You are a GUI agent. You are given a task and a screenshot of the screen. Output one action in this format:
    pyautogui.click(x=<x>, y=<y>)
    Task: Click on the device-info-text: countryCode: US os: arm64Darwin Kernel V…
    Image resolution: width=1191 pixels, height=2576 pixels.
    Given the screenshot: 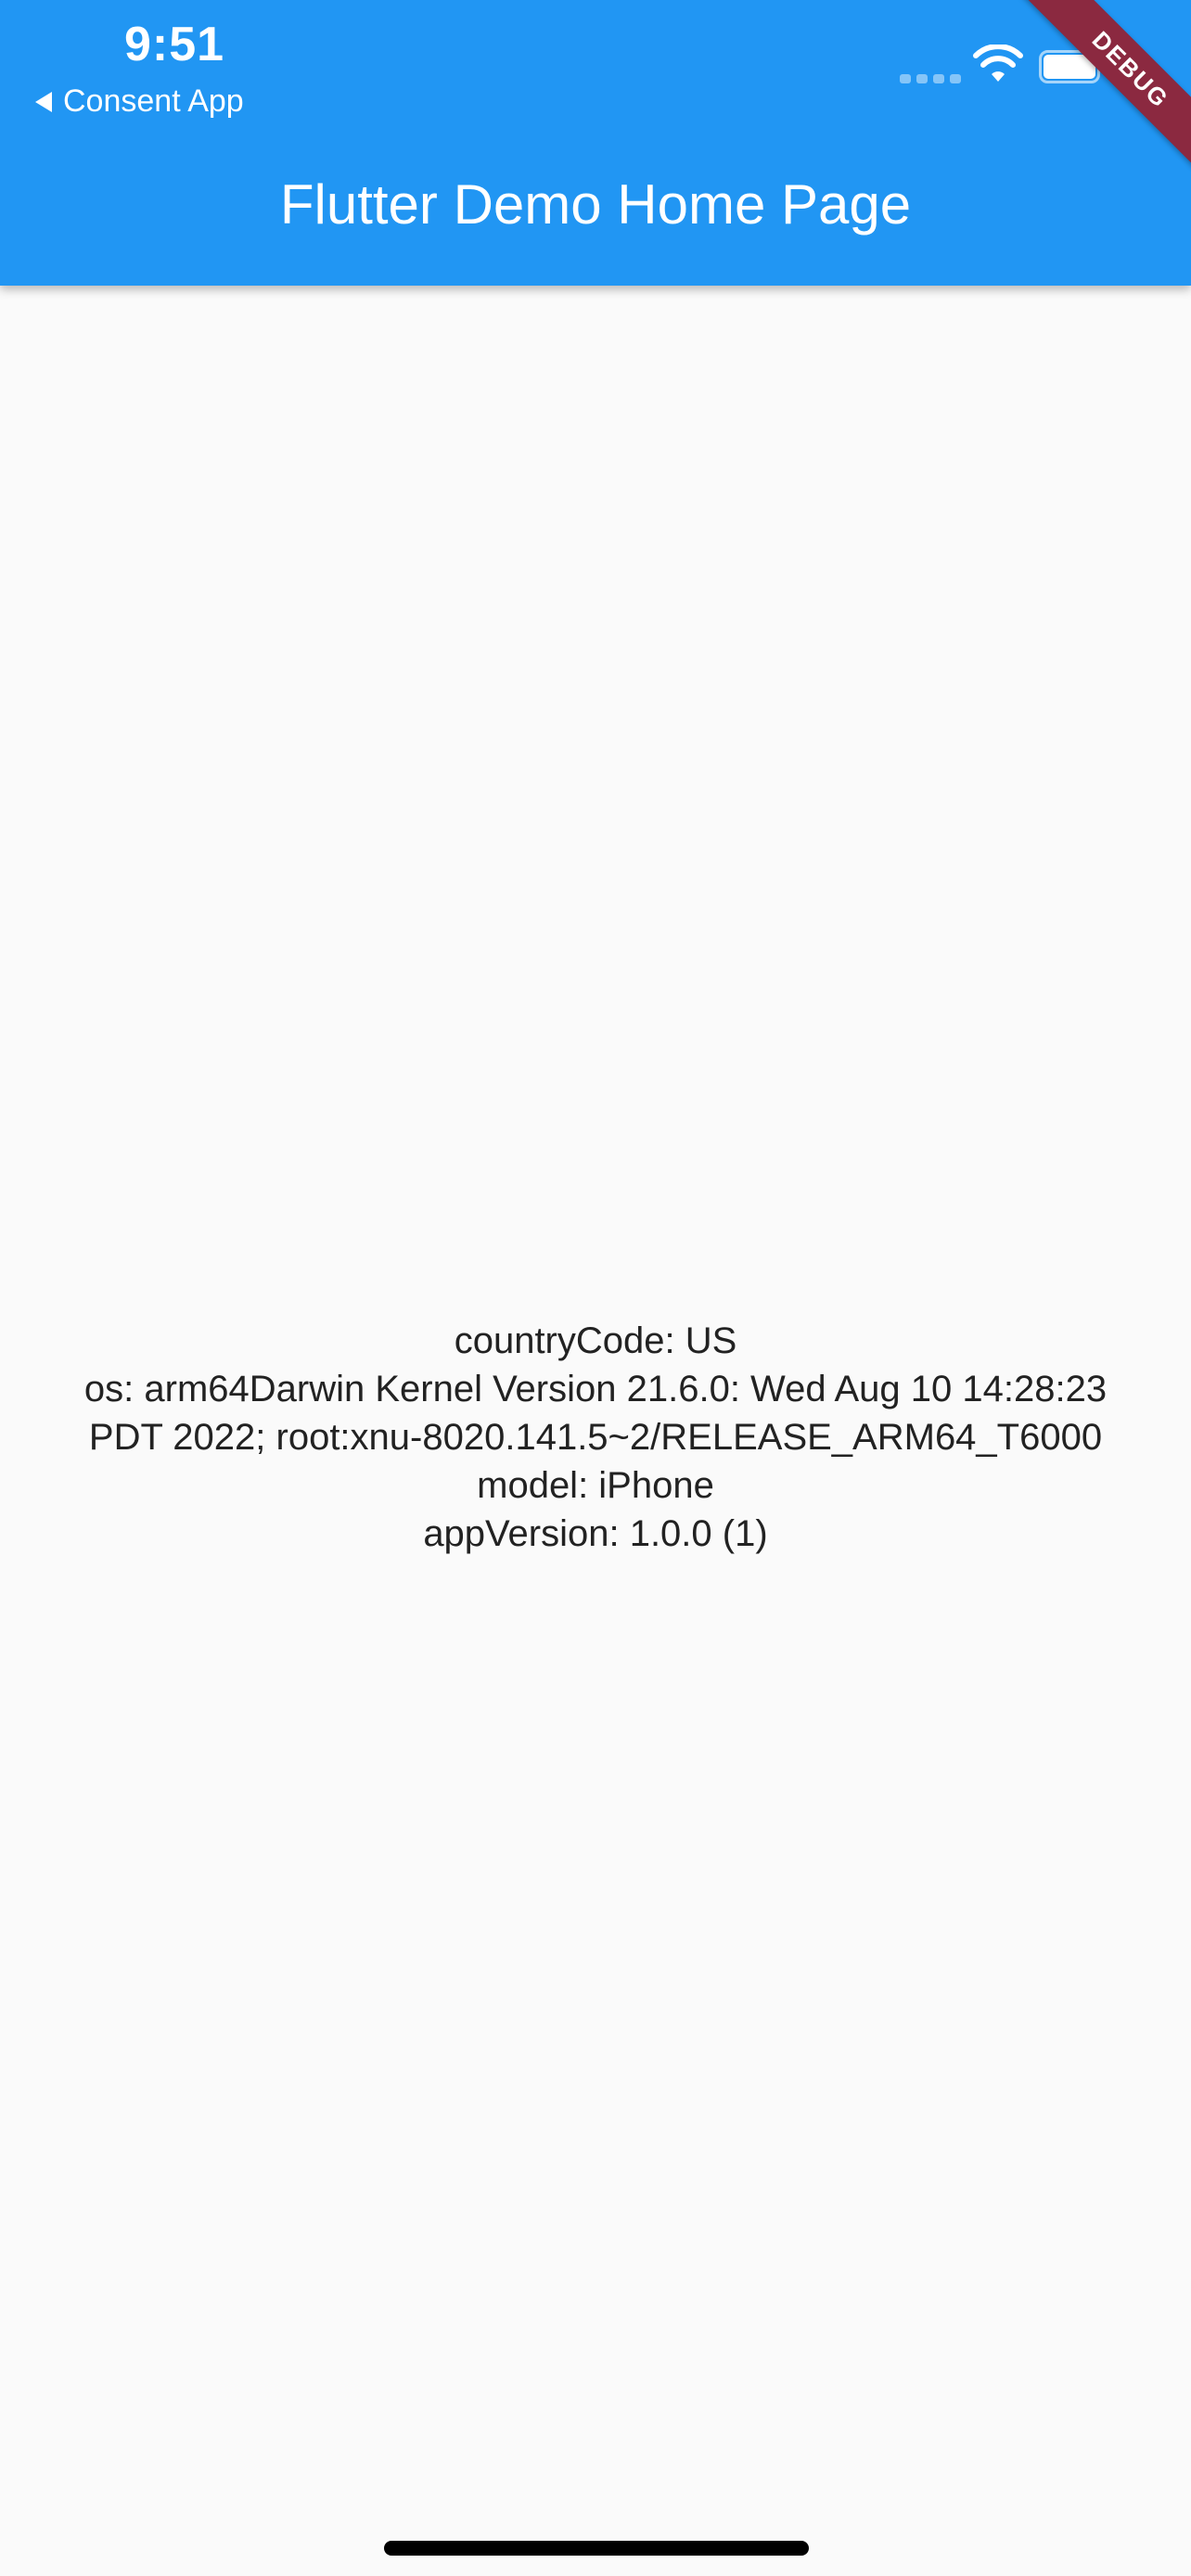 What is the action you would take?
    pyautogui.click(x=595, y=1438)
    